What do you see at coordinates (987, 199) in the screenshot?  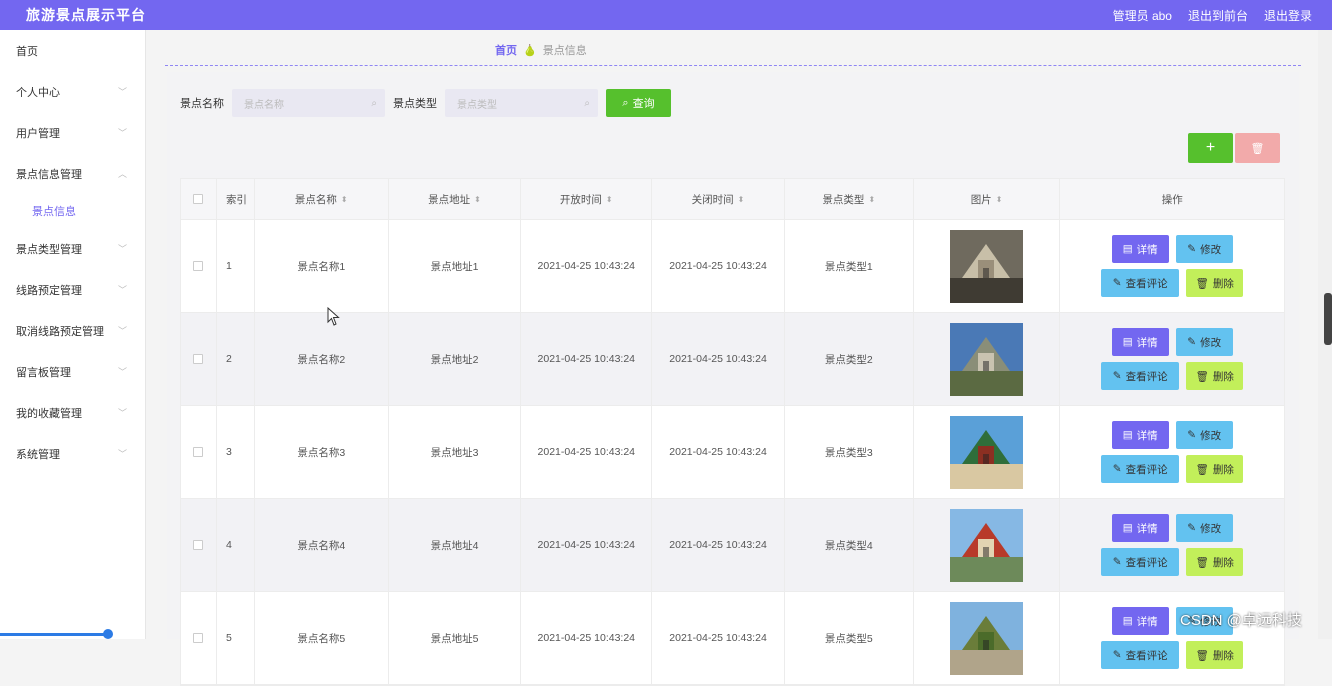 I see `header-image: 图片 ⬍` at bounding box center [987, 199].